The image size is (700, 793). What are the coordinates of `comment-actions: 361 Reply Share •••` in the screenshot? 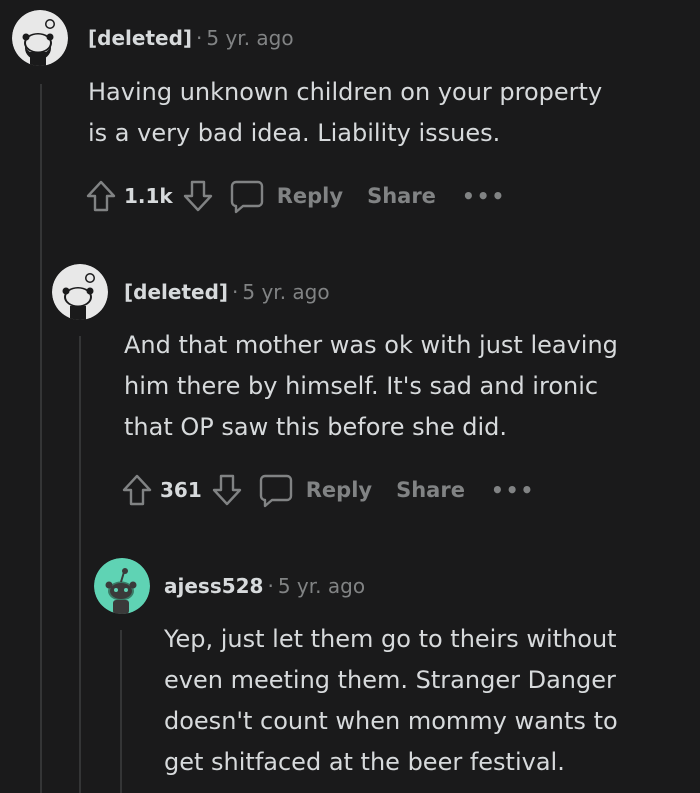 It's located at (327, 490).